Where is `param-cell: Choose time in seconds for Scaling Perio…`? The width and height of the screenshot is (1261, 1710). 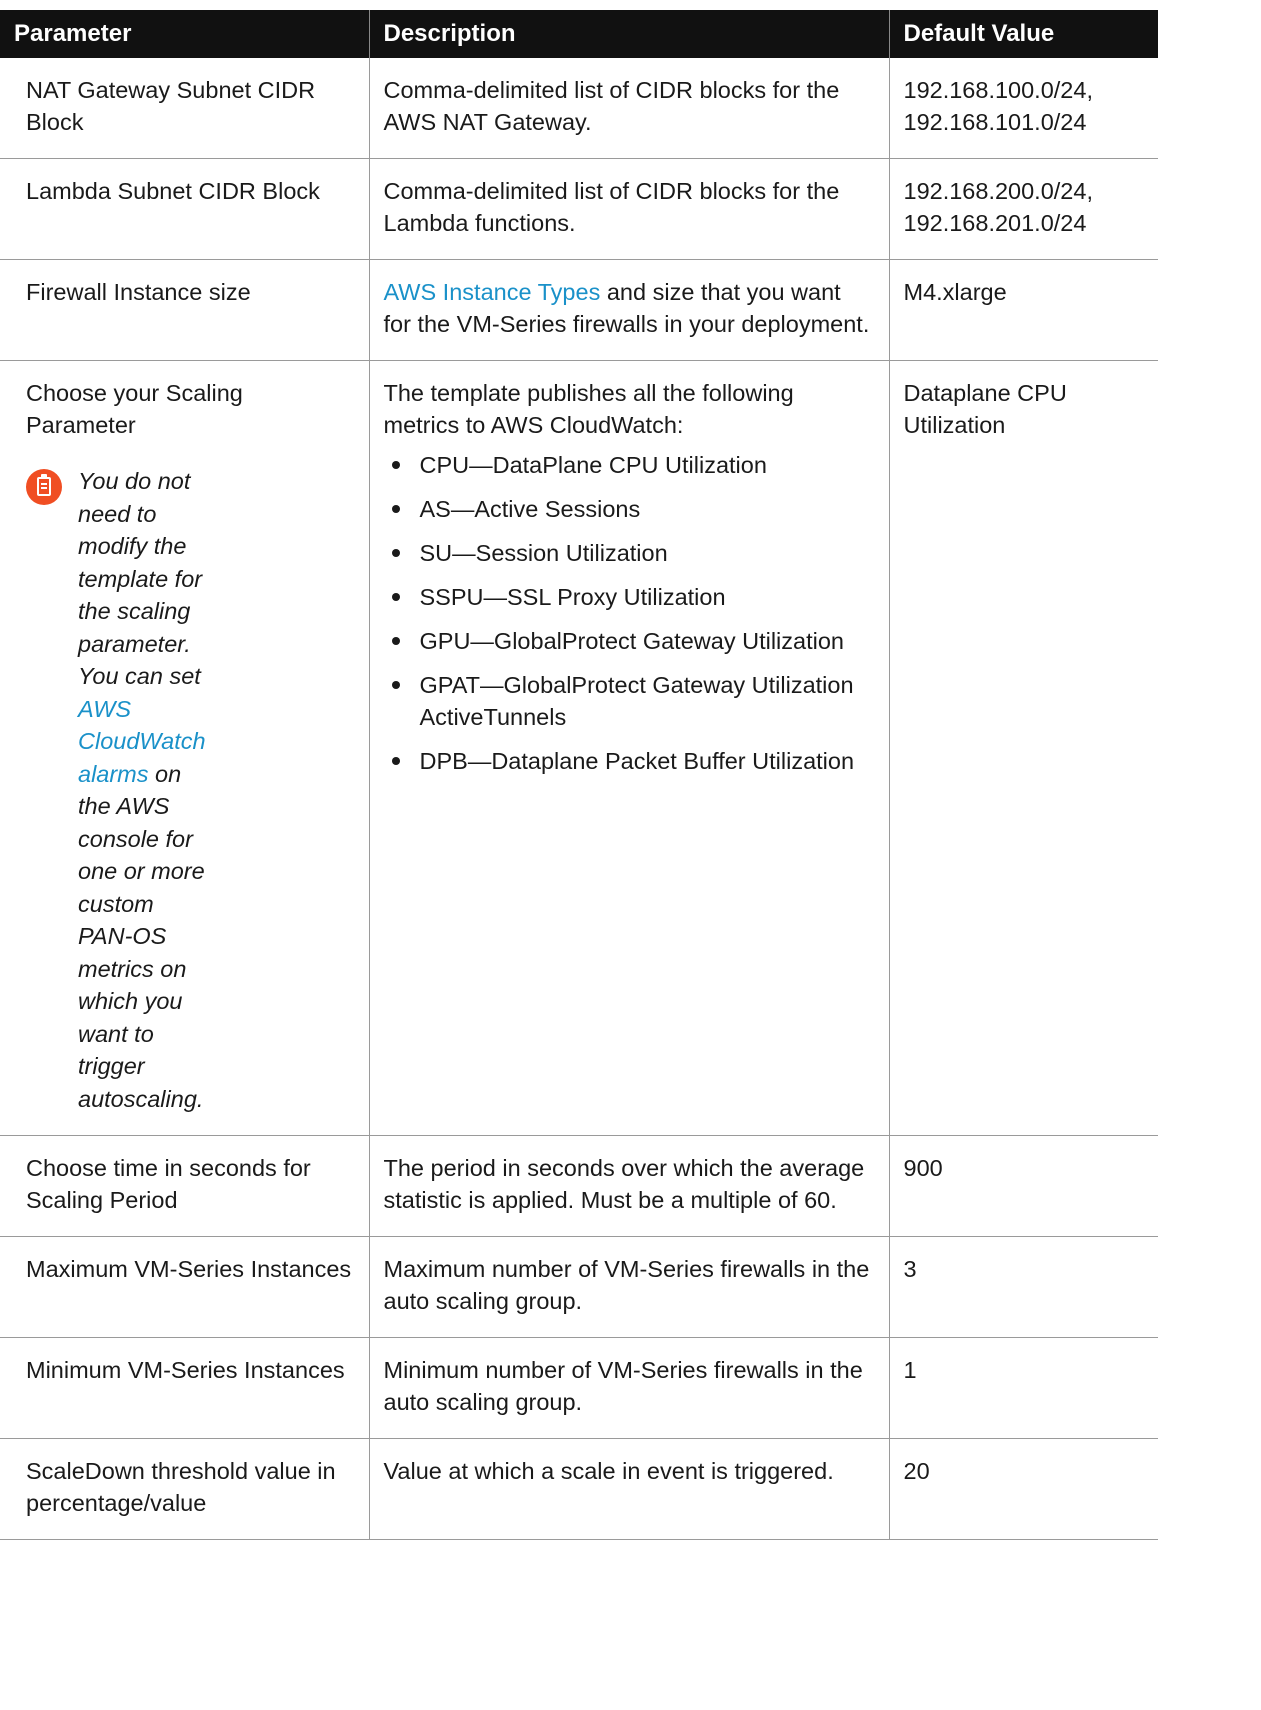
param-cell: Choose time in seconds for Scaling Perio… is located at coordinates (184, 1186).